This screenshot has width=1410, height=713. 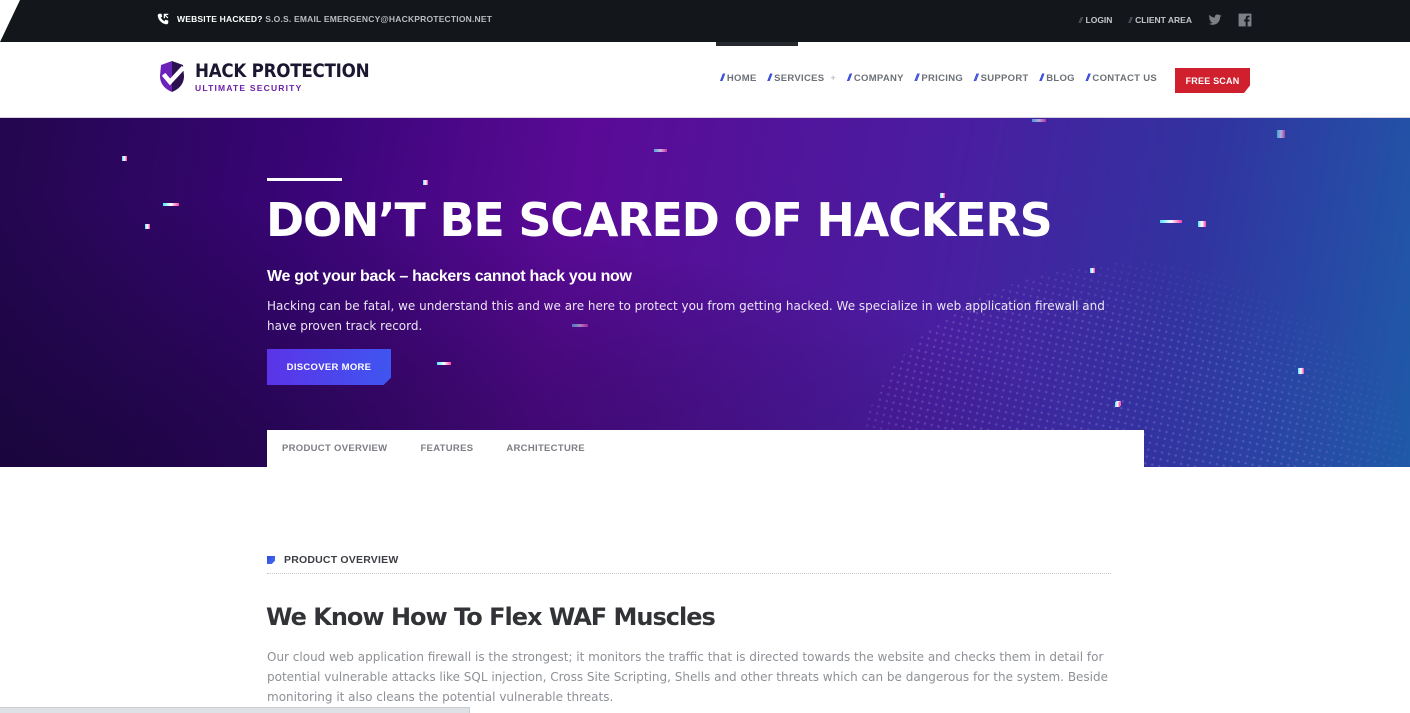 I want to click on client-area-link: // CLIENT AREA, so click(x=1160, y=20).